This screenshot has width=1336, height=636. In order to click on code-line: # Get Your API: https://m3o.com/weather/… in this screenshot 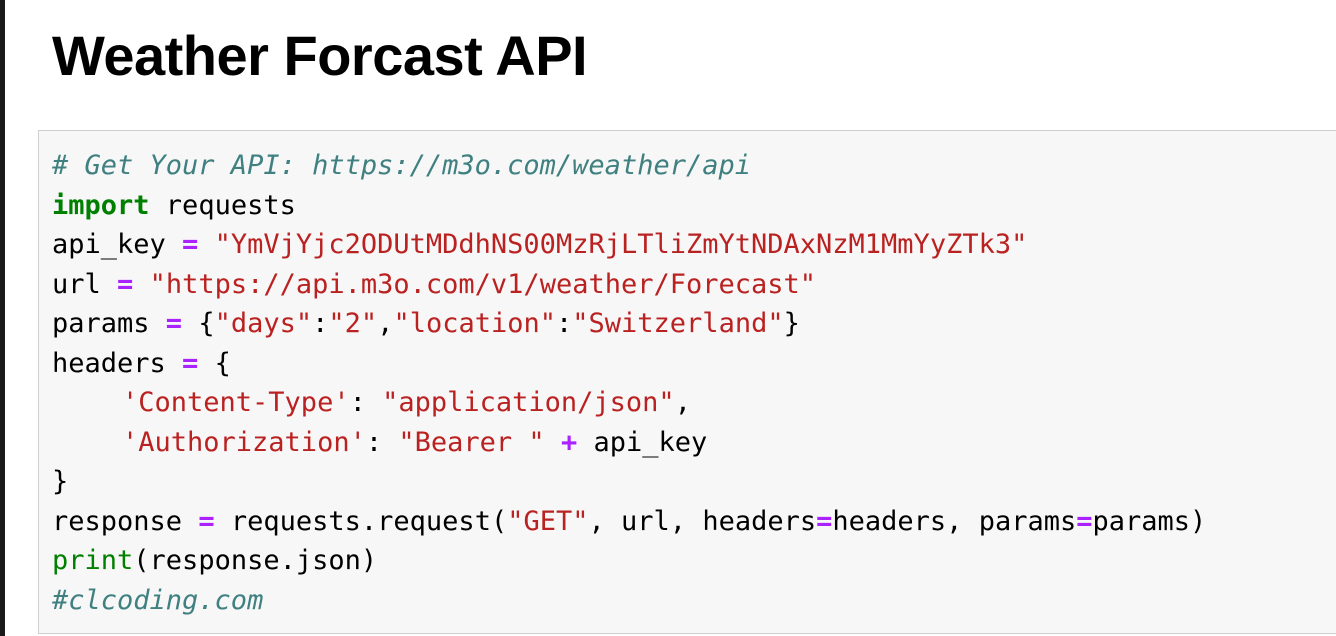, I will do `click(629, 166)`.